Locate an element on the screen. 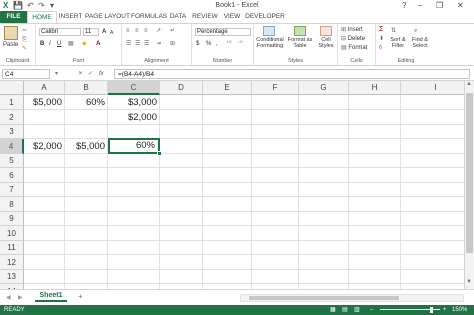 The width and height of the screenshot is (474, 315). column-header-b: B is located at coordinates (86, 88).